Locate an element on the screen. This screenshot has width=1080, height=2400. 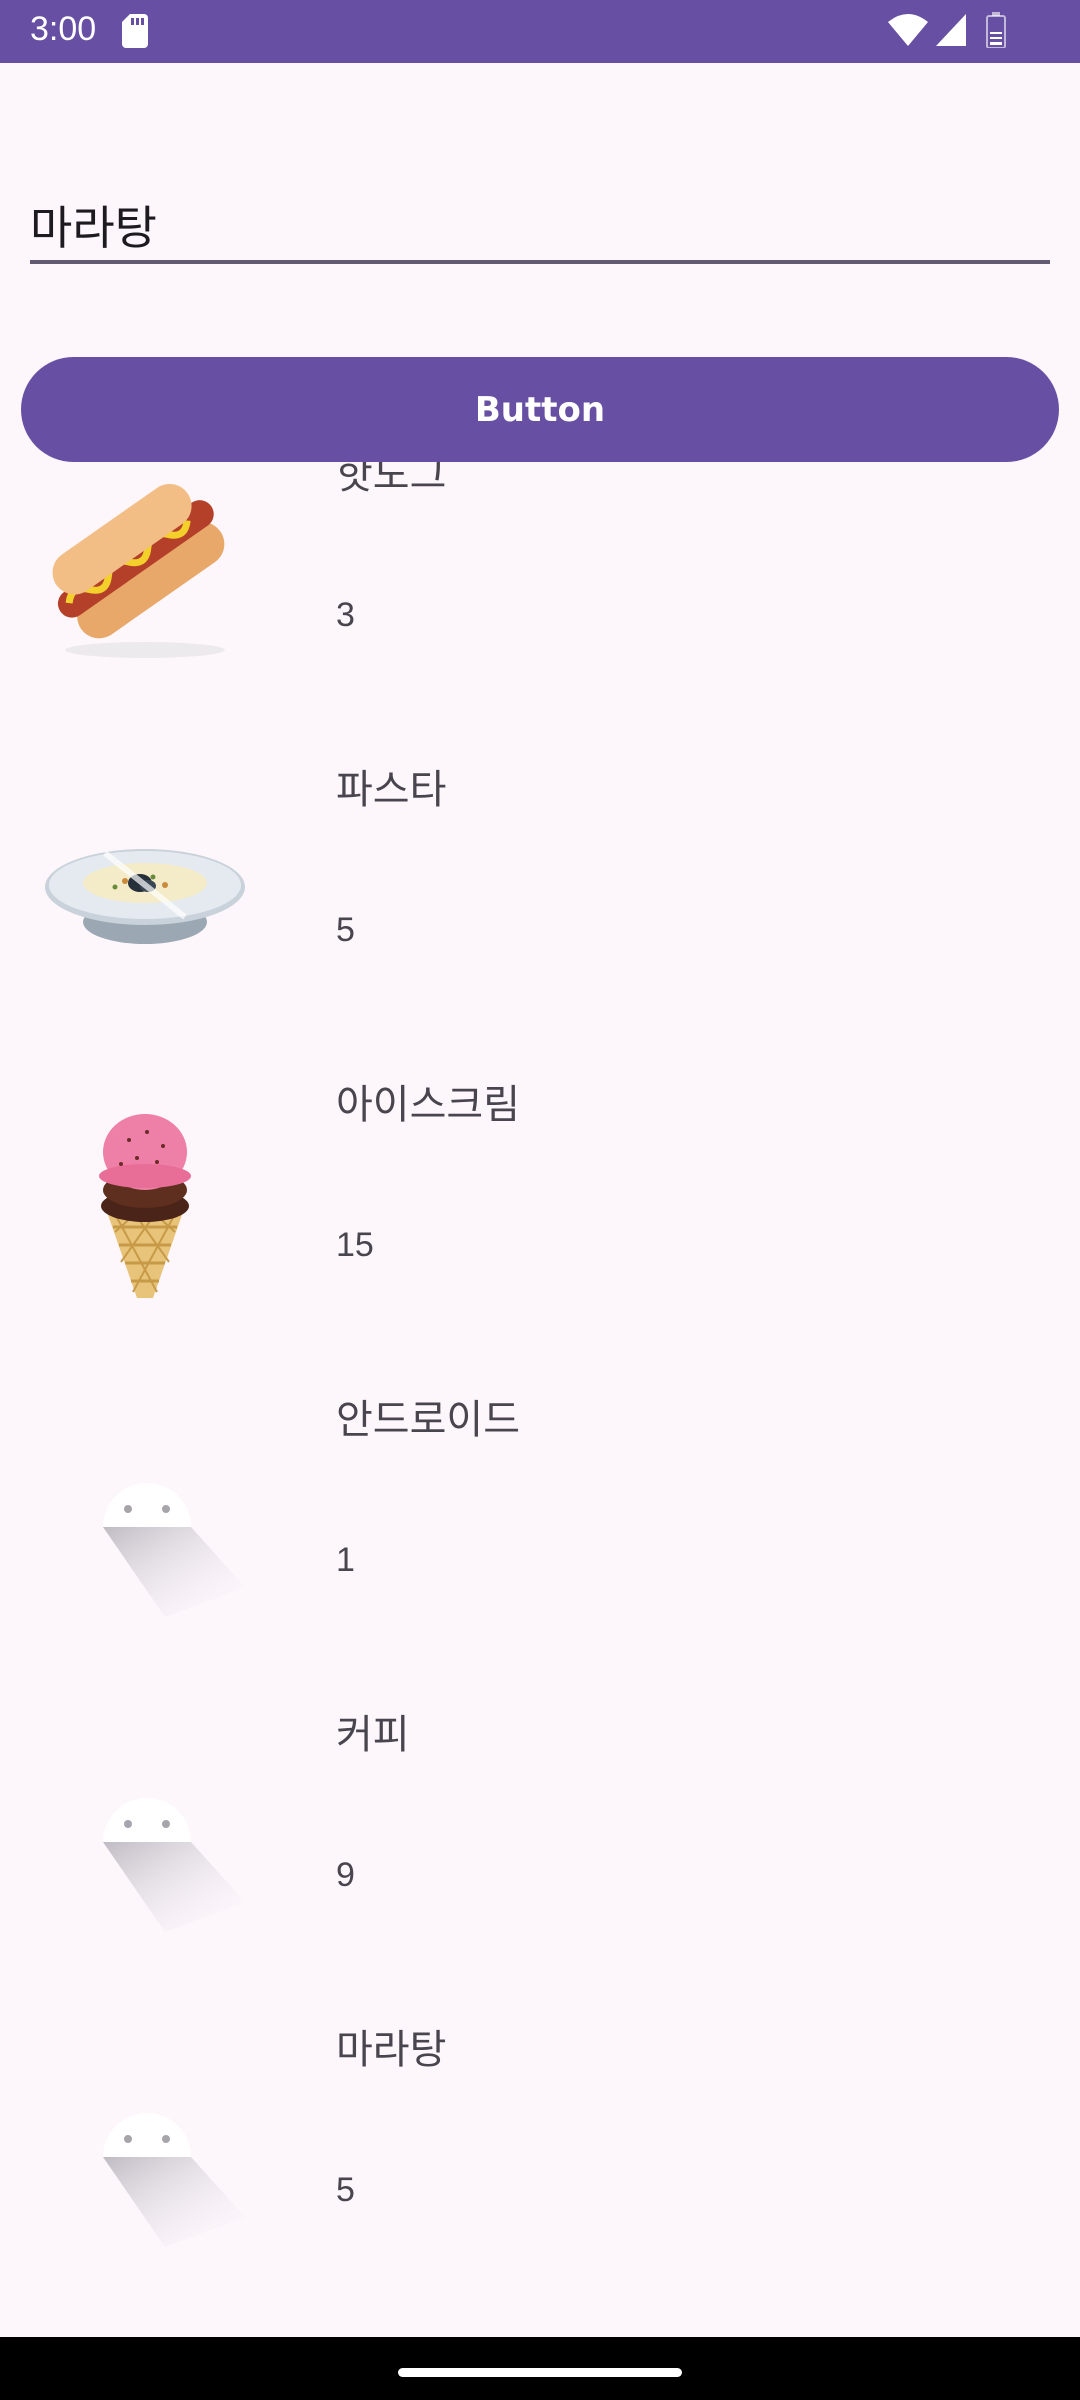
list-item: 안드로이드 1 is located at coordinates (540, 1486).